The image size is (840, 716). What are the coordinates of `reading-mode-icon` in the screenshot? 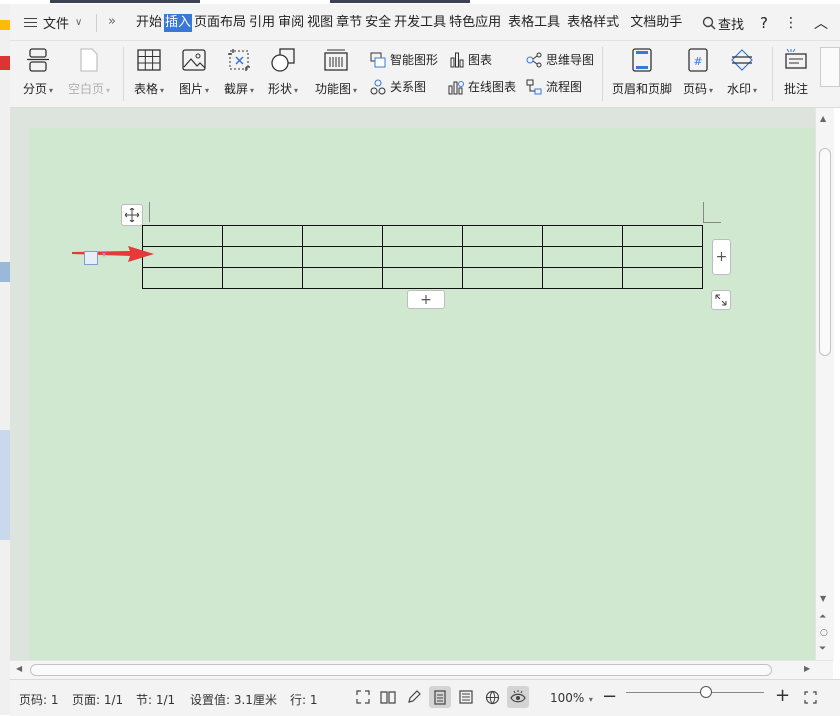 It's located at (388, 697).